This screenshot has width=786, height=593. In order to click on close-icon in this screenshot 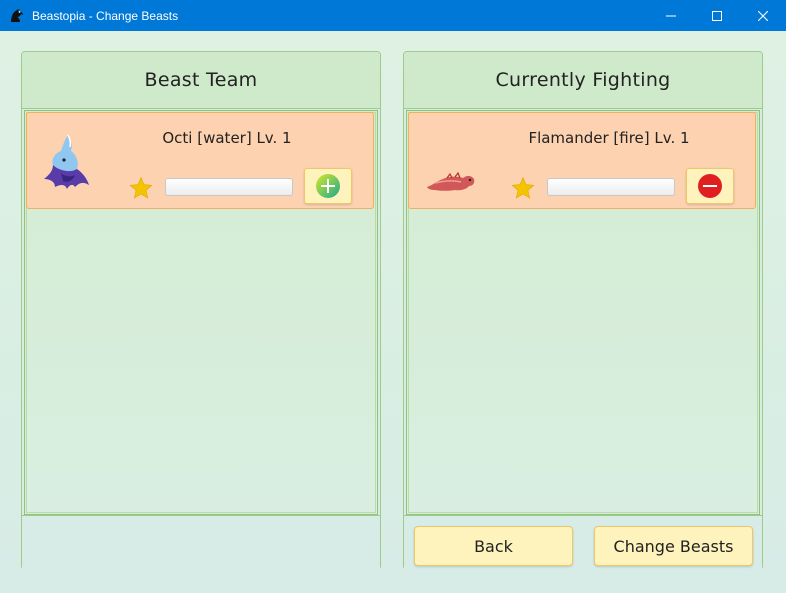, I will do `click(763, 15)`.